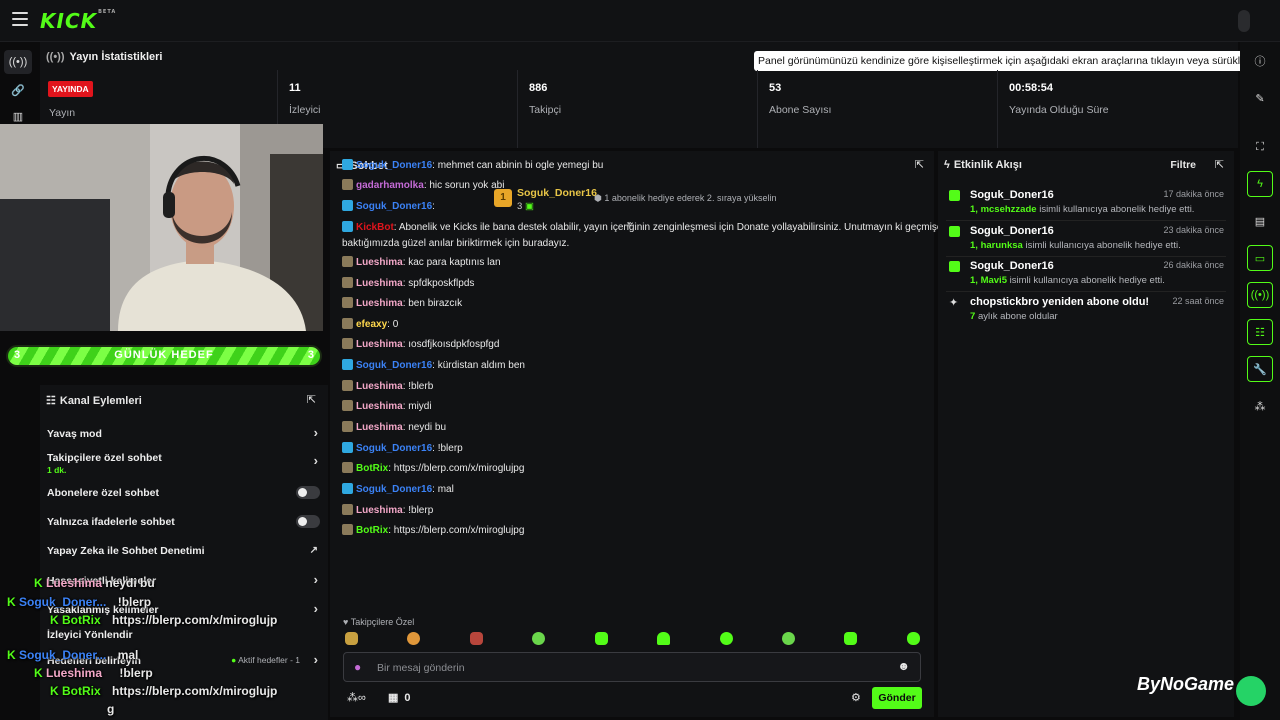 The image size is (1280, 720). Describe the element at coordinates (183, 522) in the screenshot. I see `emote-only-row: Yalnızca ifadelerle sohbet` at that location.